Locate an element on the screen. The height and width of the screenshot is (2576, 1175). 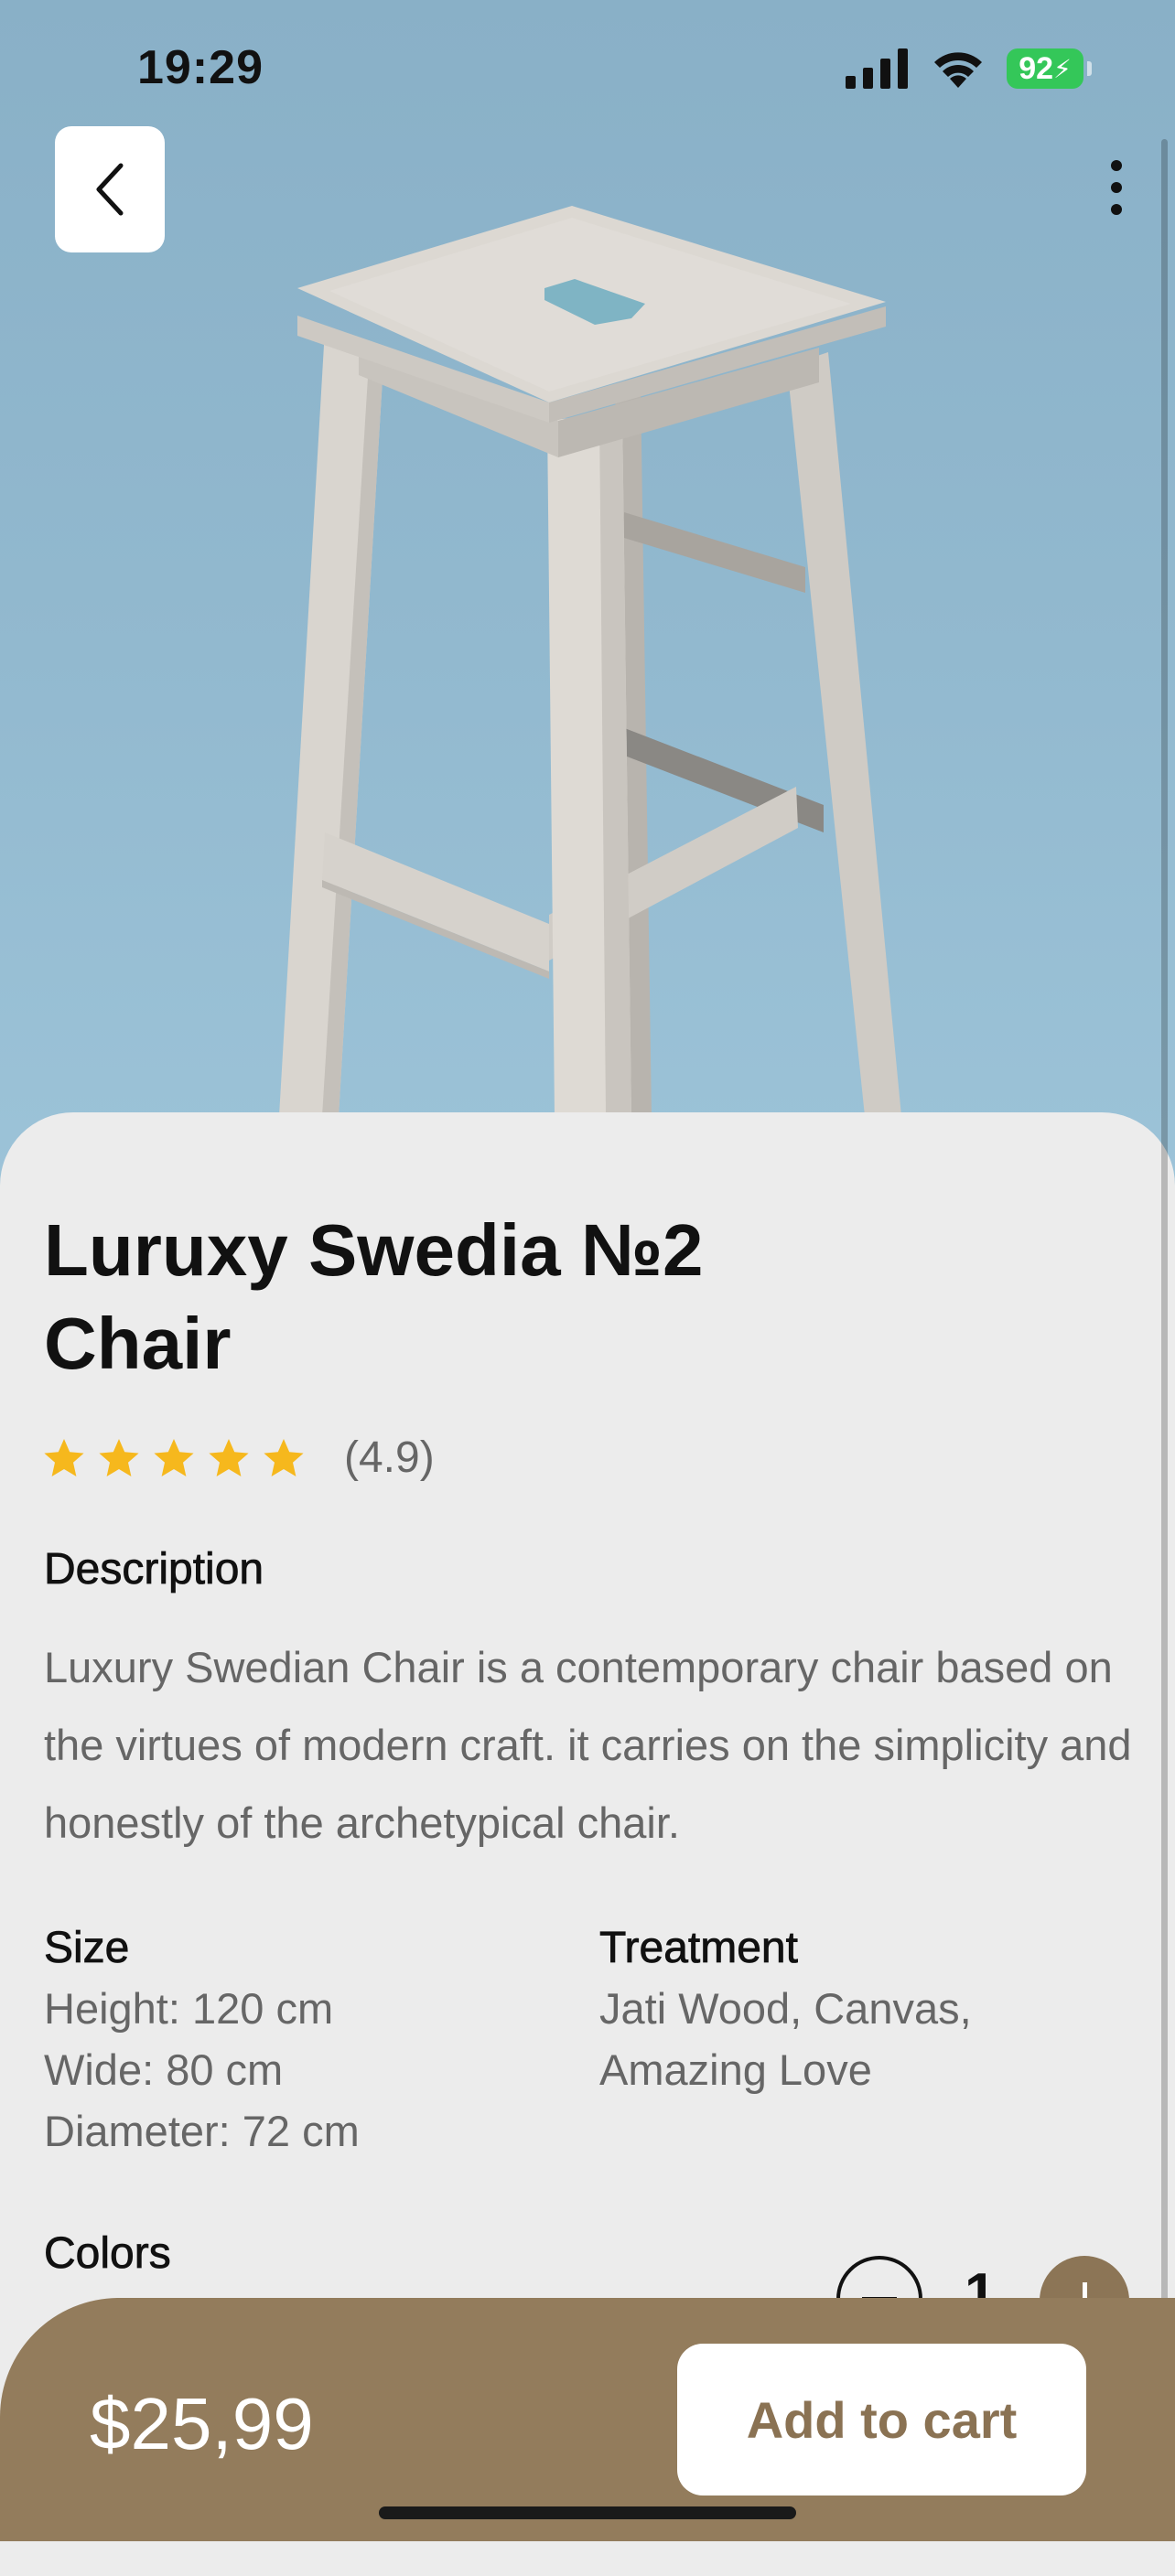
cellular-signal-icon is located at coordinates (877, 69).